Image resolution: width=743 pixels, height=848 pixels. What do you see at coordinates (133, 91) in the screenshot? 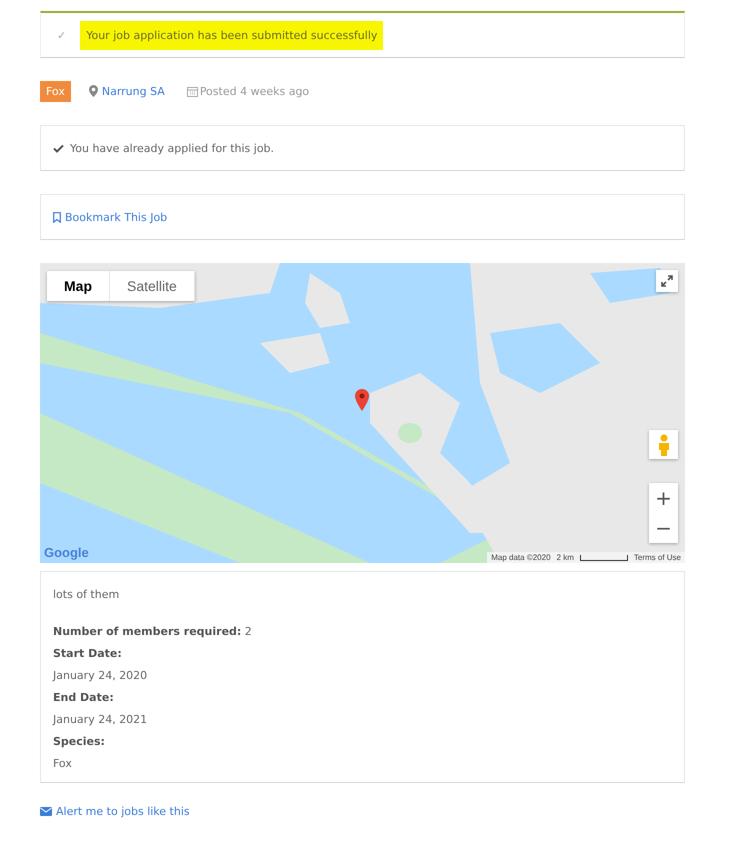
I see `location-link: Narrung SA` at bounding box center [133, 91].